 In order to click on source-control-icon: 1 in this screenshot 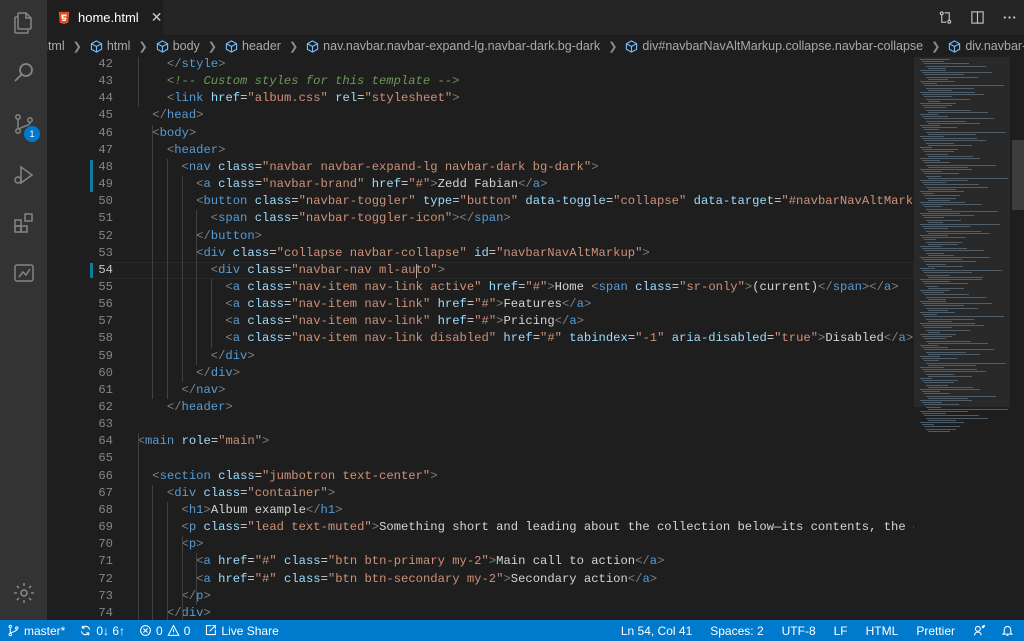, I will do `click(23, 124)`.